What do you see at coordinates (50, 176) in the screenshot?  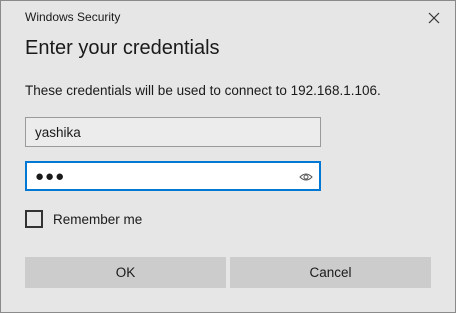 I see `password-value: ●●●` at bounding box center [50, 176].